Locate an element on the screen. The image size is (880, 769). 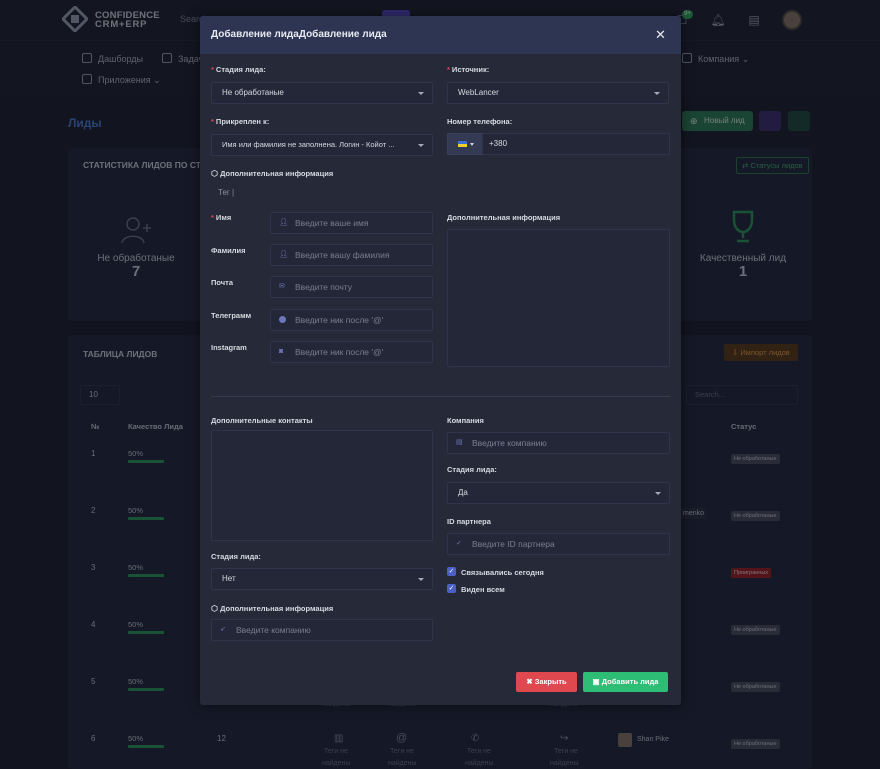
extra-info2-label: ⬡ Дополнительная информация is located at coordinates (272, 608).